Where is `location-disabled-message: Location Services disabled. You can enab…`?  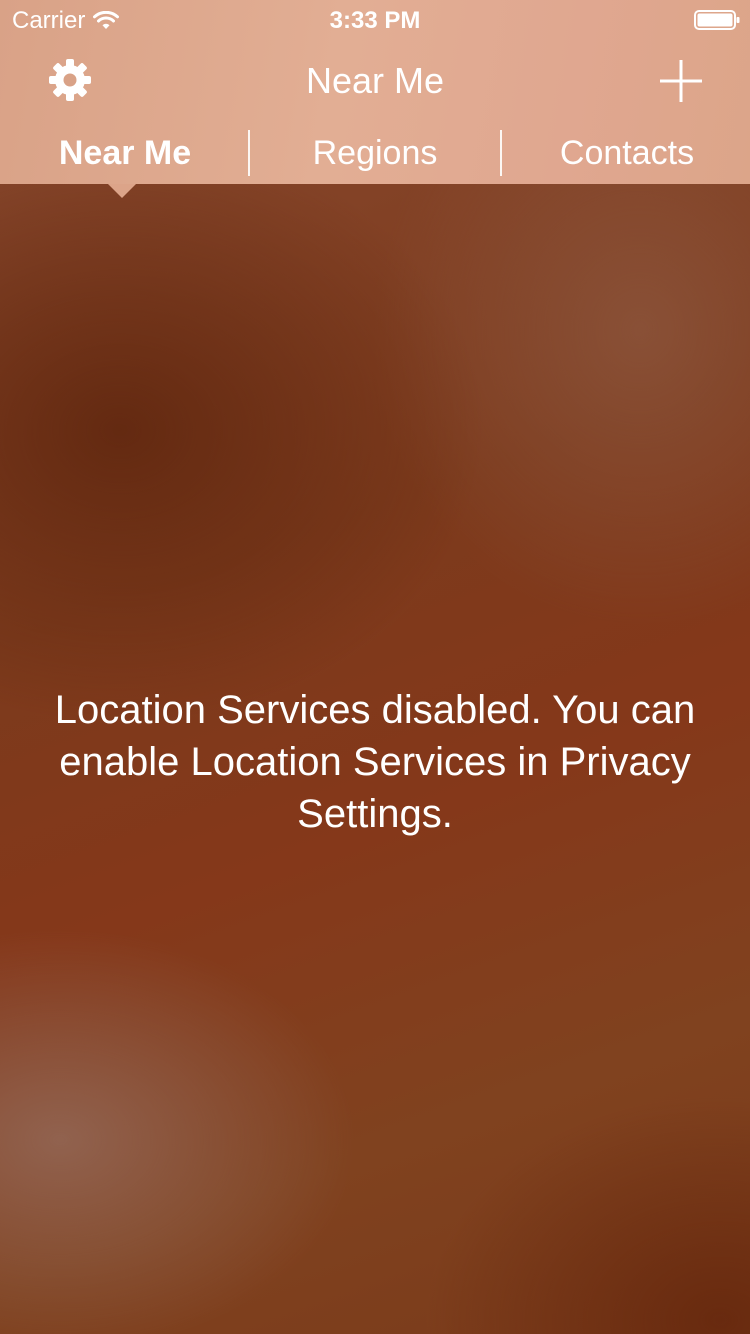
location-disabled-message: Location Services disabled. You can enab… is located at coordinates (375, 762).